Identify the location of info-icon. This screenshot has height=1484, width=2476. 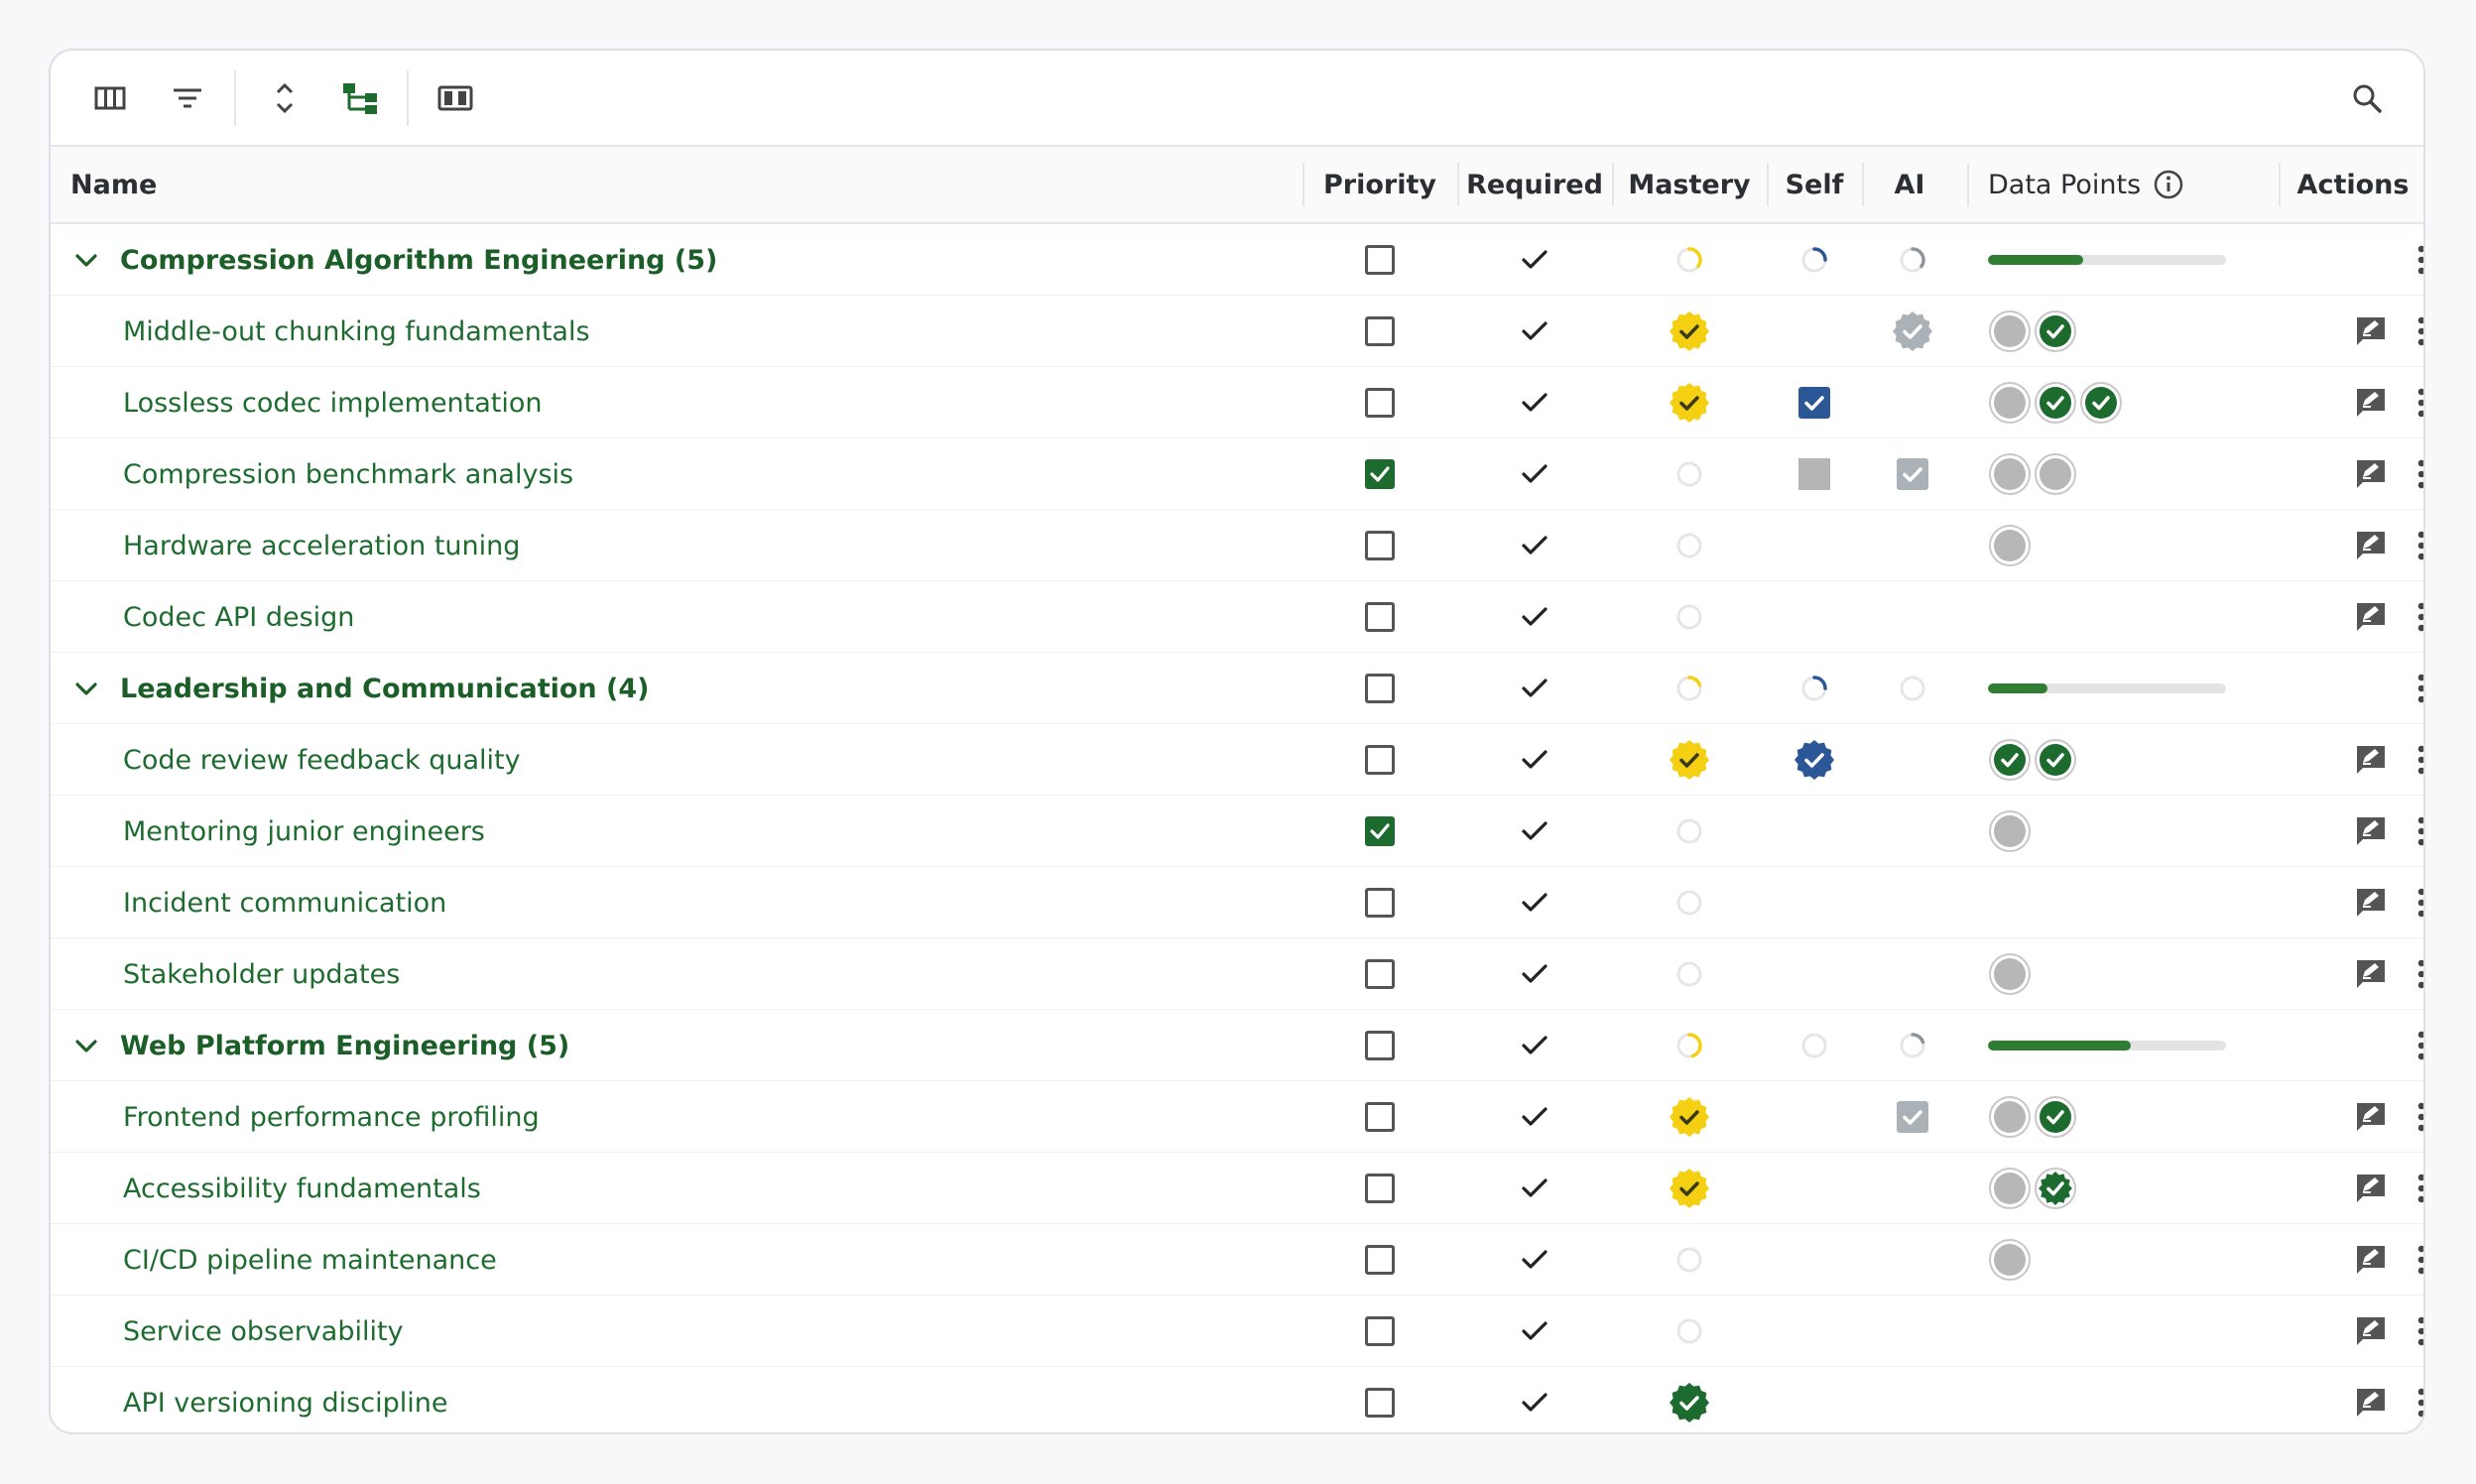
(2169, 184).